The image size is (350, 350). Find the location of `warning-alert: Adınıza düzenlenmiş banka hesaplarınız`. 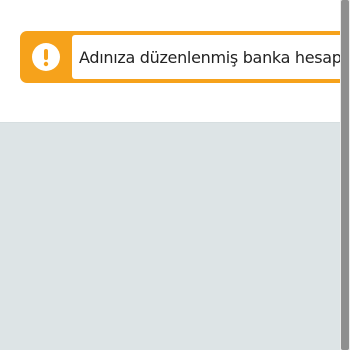

warning-alert: Adınıza düzenlenmiş banka hesaplarınız is located at coordinates (185, 57).